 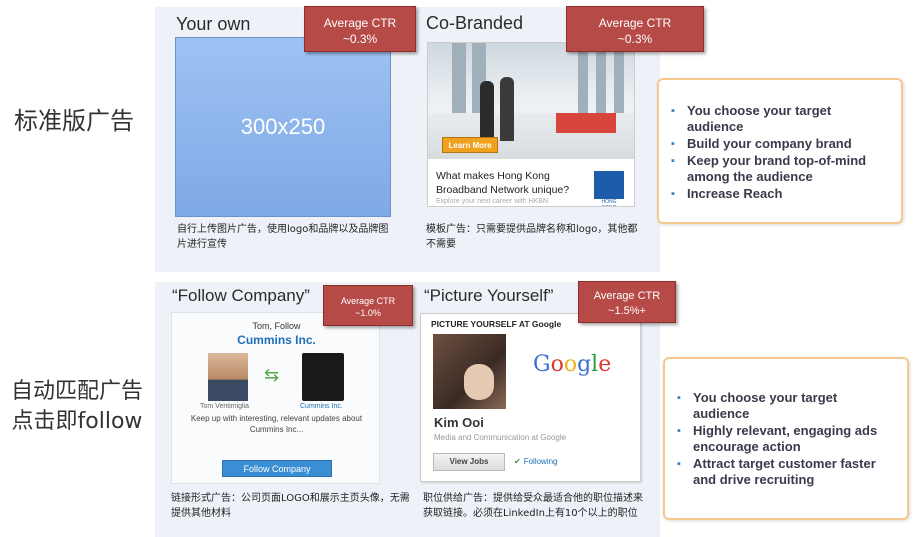 I want to click on member-avatar, so click(x=228, y=377).